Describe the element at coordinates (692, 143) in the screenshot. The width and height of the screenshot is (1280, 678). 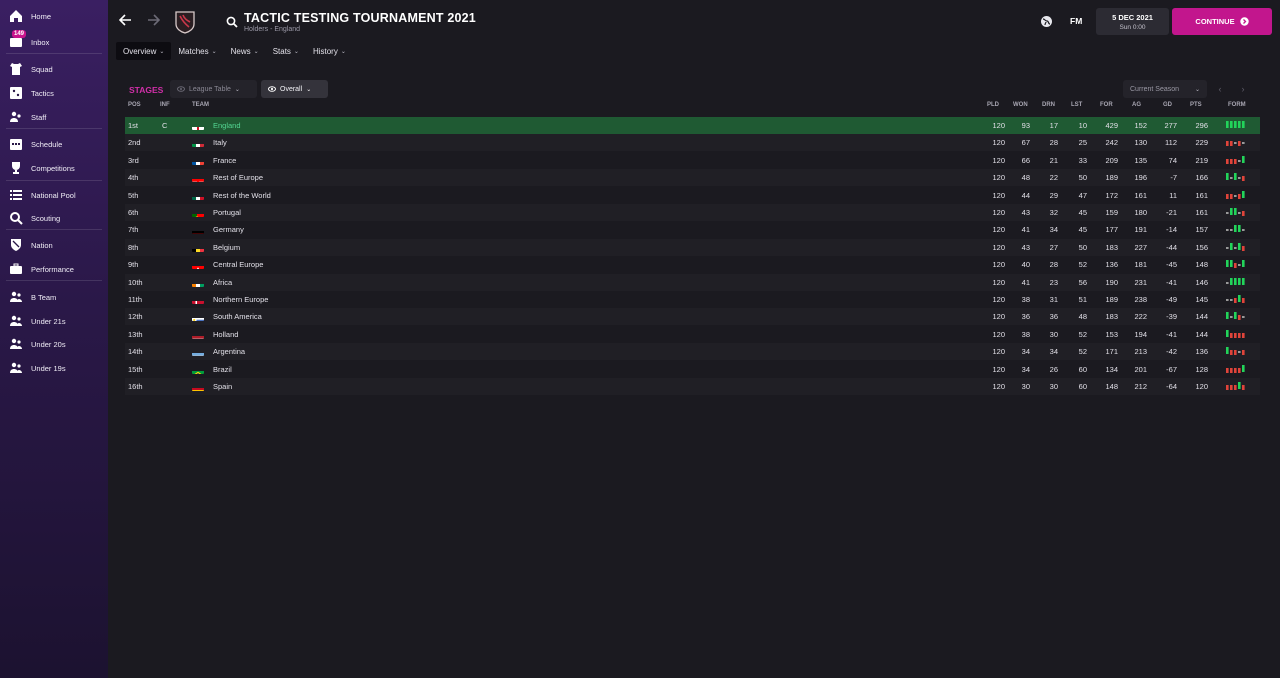
I see `table-row: 2nd Italy 120 67 28 25 242 130 112 229` at that location.